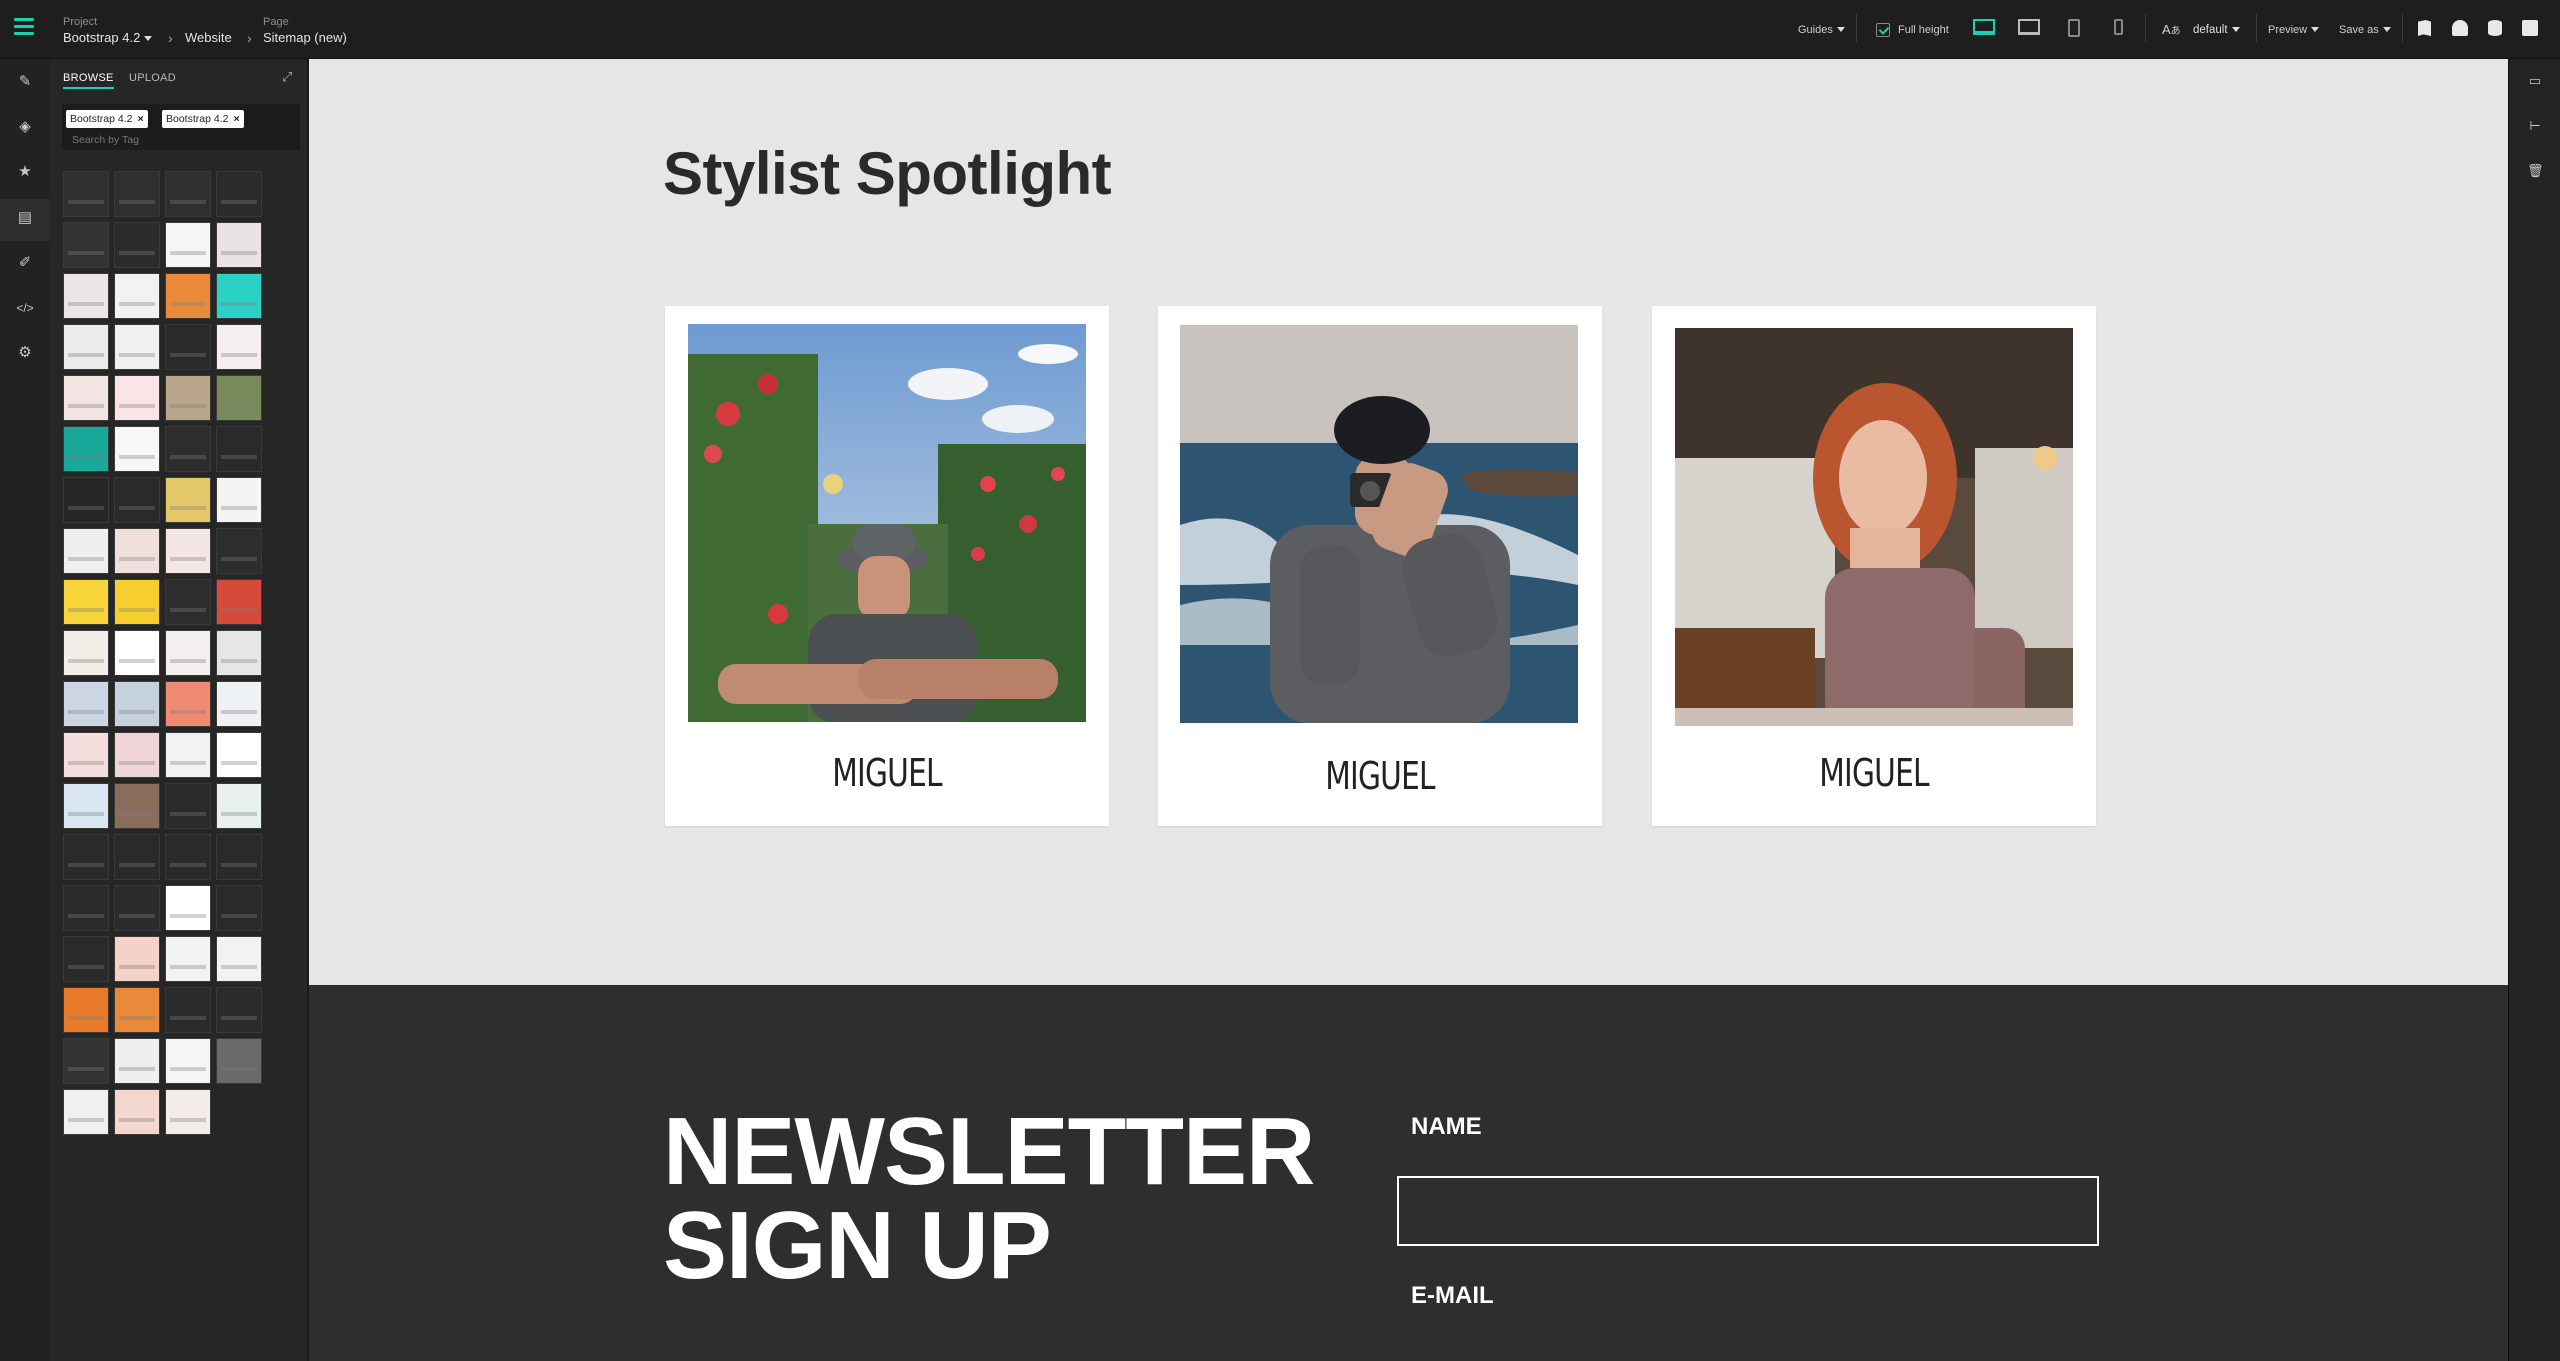 Image resolution: width=2560 pixels, height=1361 pixels. I want to click on stylist-card: MIGUEL, so click(1380, 566).